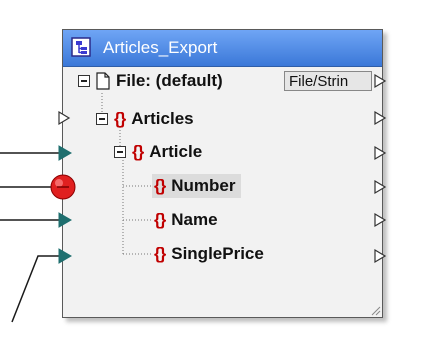 The image size is (429, 341). What do you see at coordinates (203, 185) in the screenshot?
I see `node-label: Number` at bounding box center [203, 185].